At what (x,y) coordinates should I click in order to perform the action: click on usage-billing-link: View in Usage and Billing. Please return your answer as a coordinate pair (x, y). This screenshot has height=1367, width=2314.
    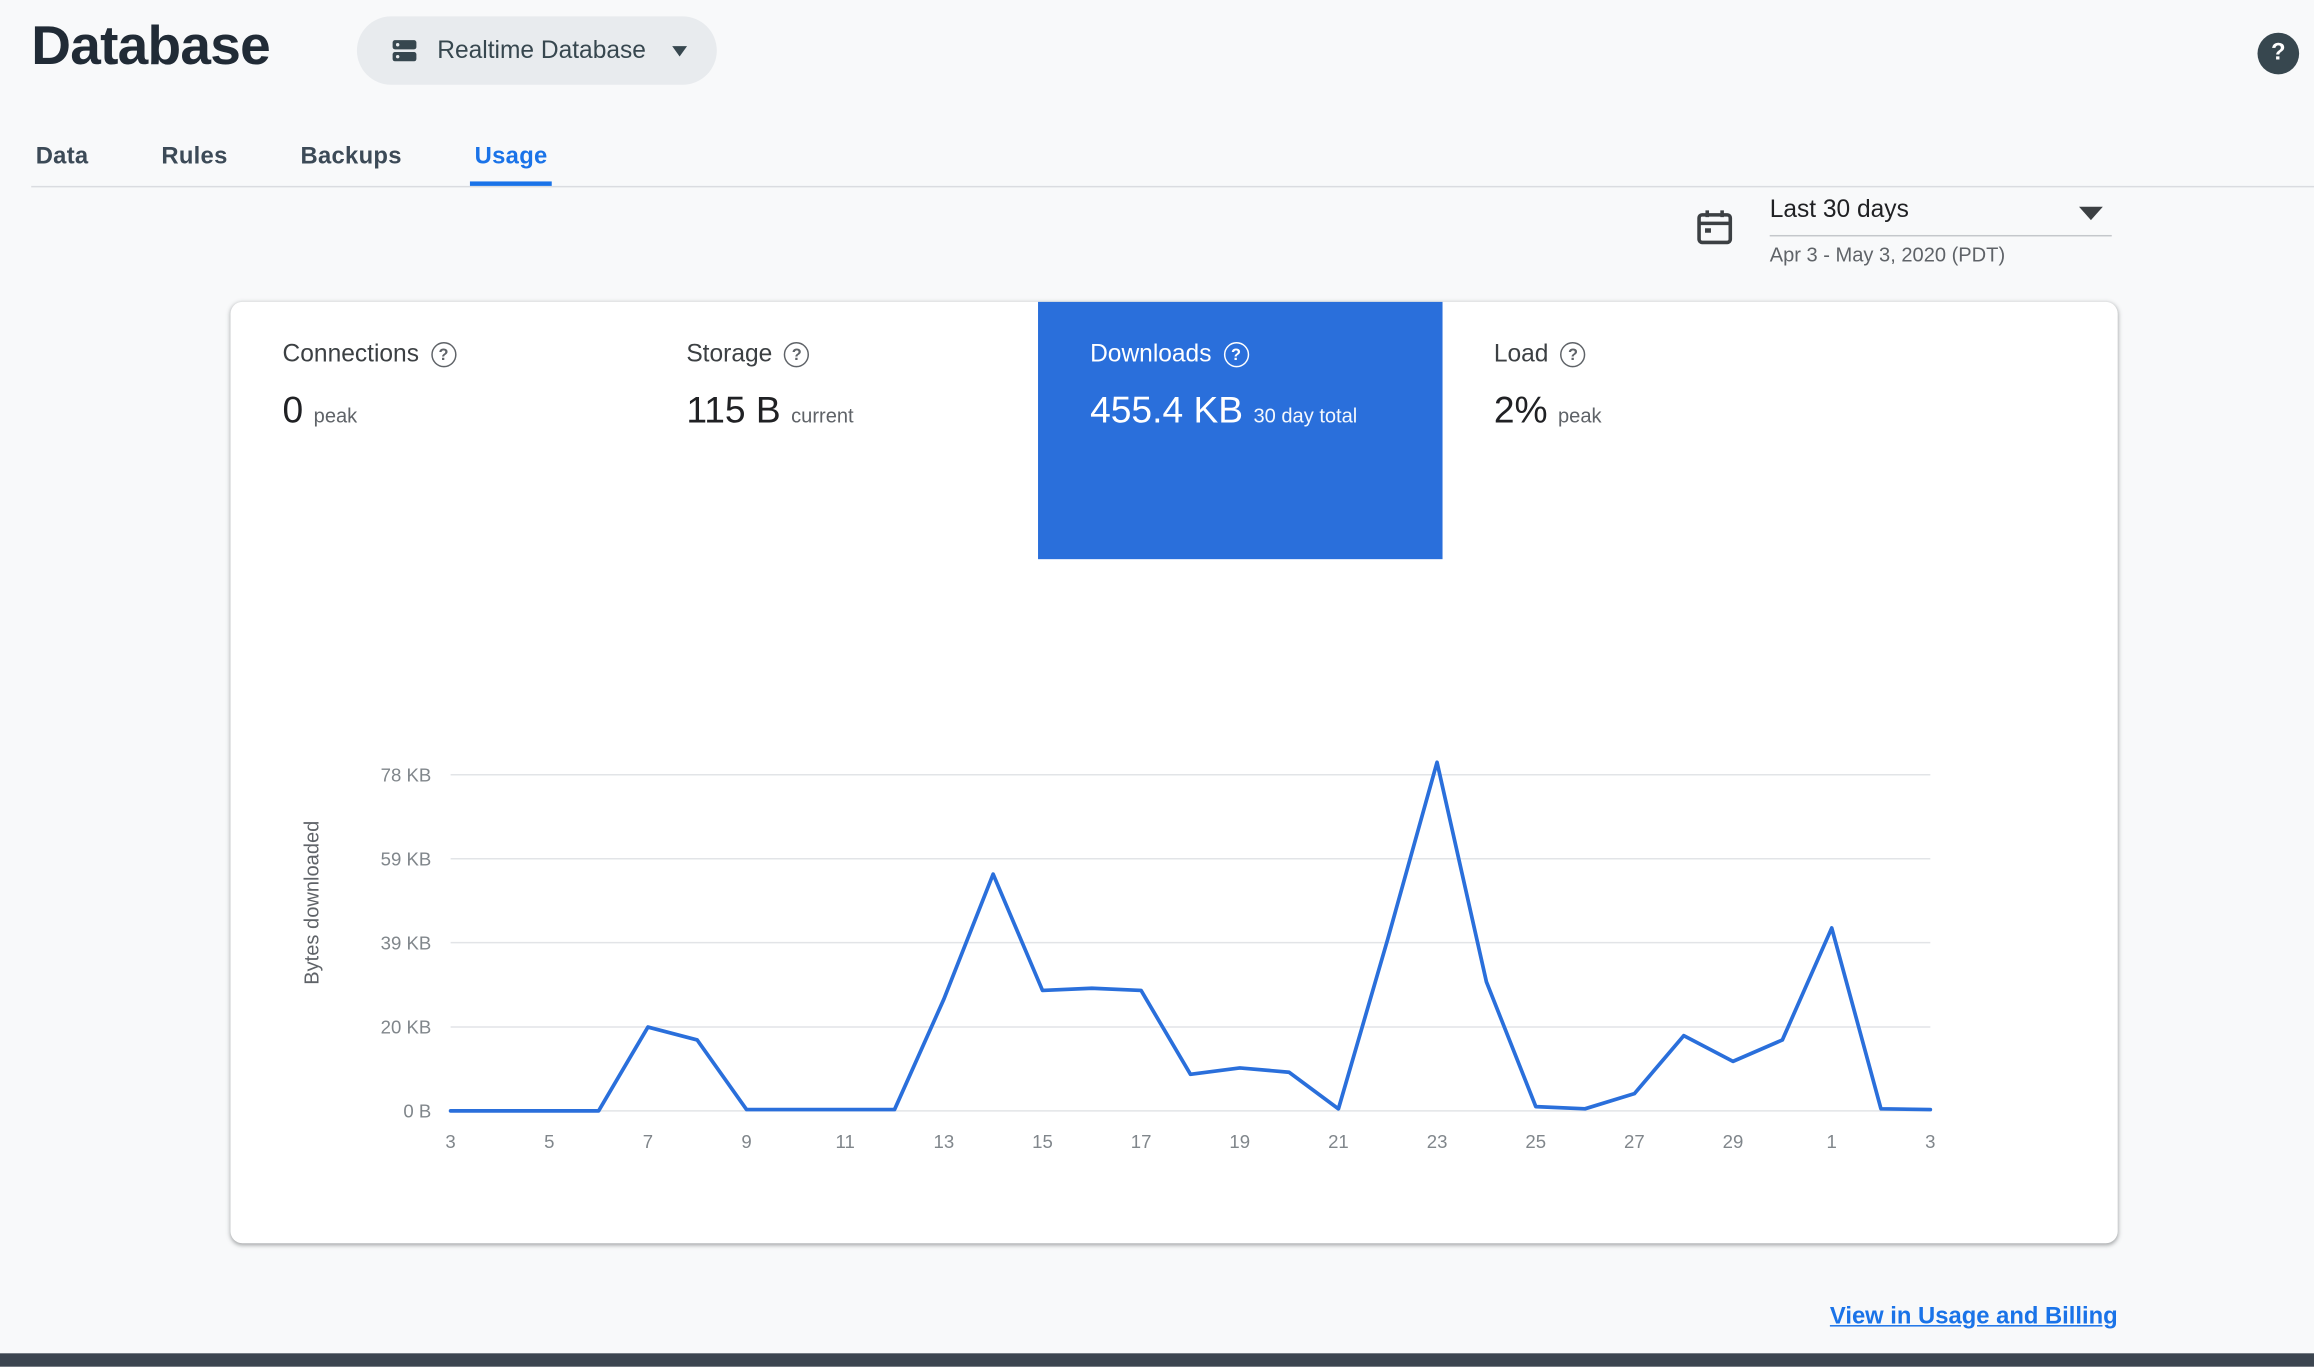
    Looking at the image, I should click on (1974, 1317).